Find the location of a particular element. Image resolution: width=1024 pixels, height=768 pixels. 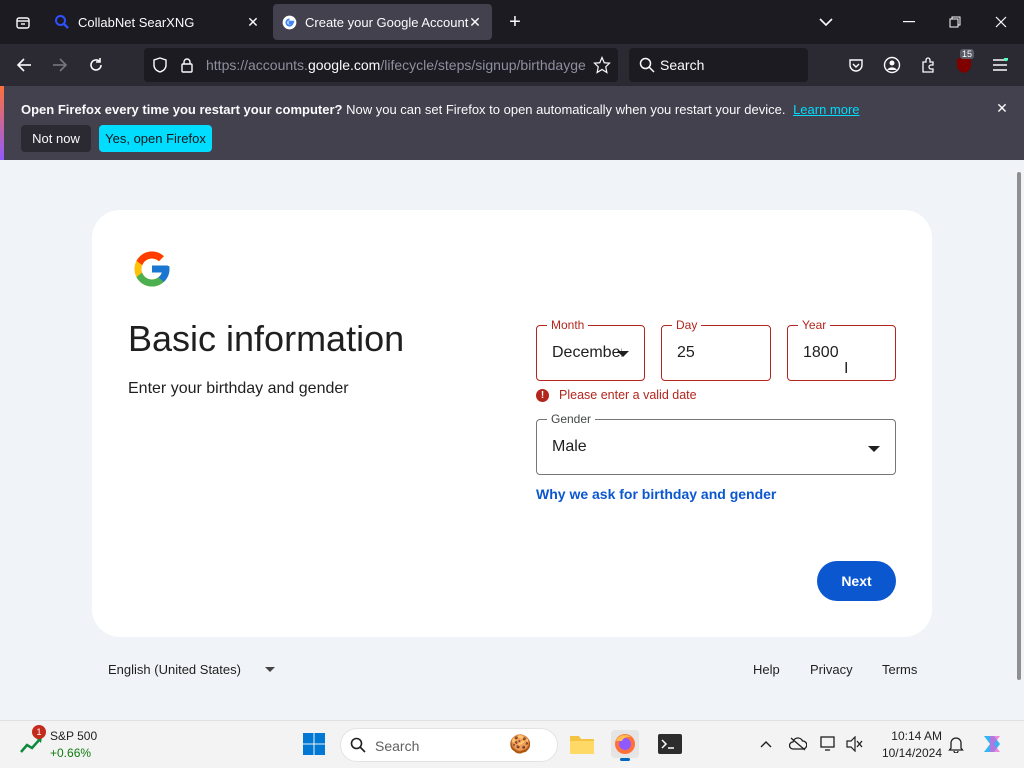

help-link: Help is located at coordinates (766, 669).